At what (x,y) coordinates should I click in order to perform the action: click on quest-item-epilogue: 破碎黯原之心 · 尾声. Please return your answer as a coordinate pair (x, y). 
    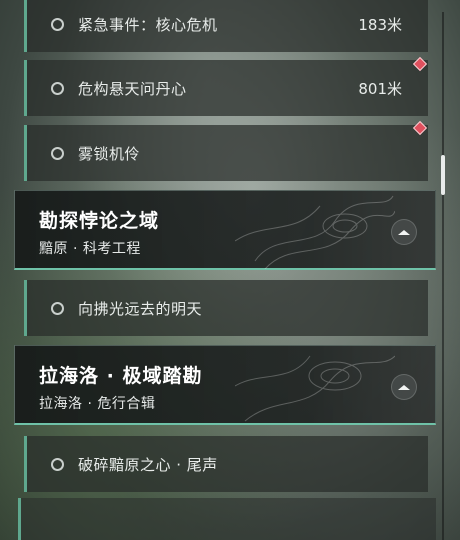
    Looking at the image, I should click on (226, 464).